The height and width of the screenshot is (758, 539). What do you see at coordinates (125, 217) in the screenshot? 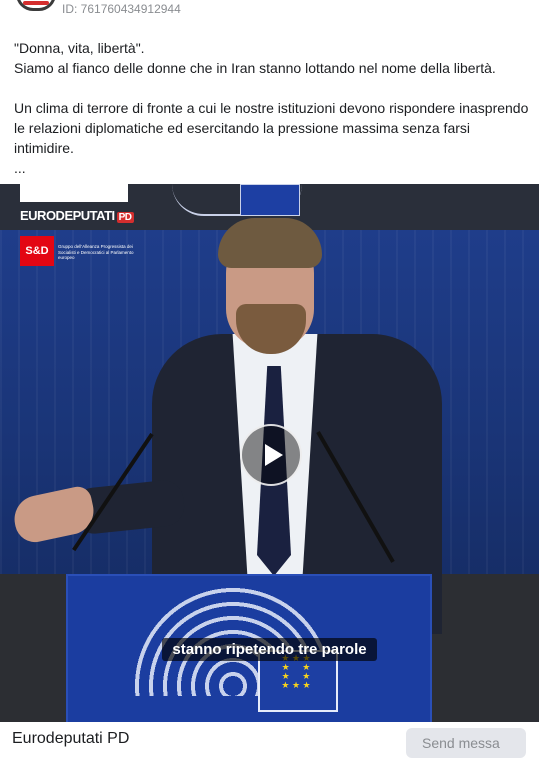
I see `pd-badge: PD` at bounding box center [125, 217].